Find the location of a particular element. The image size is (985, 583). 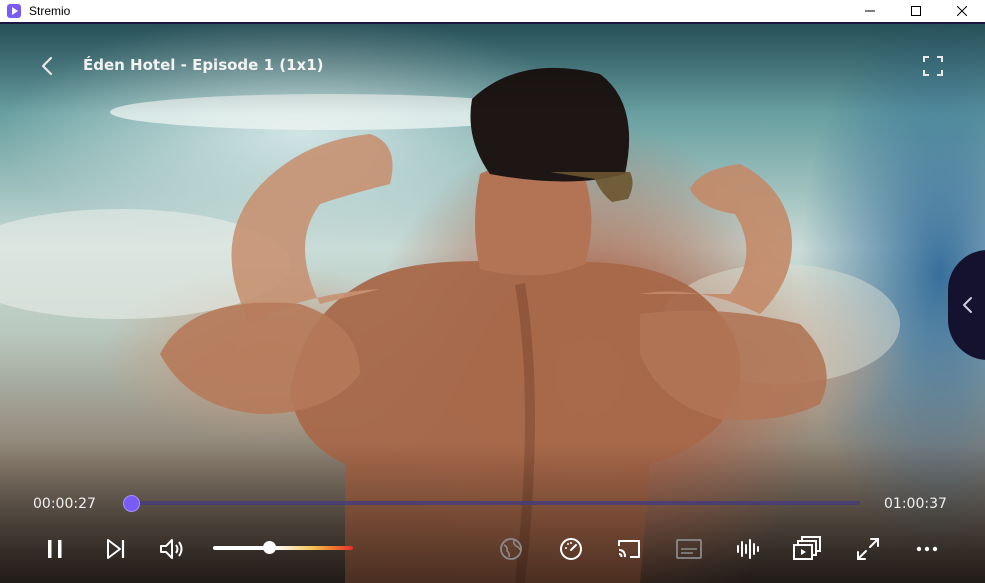

volume-thumb is located at coordinates (269, 547).